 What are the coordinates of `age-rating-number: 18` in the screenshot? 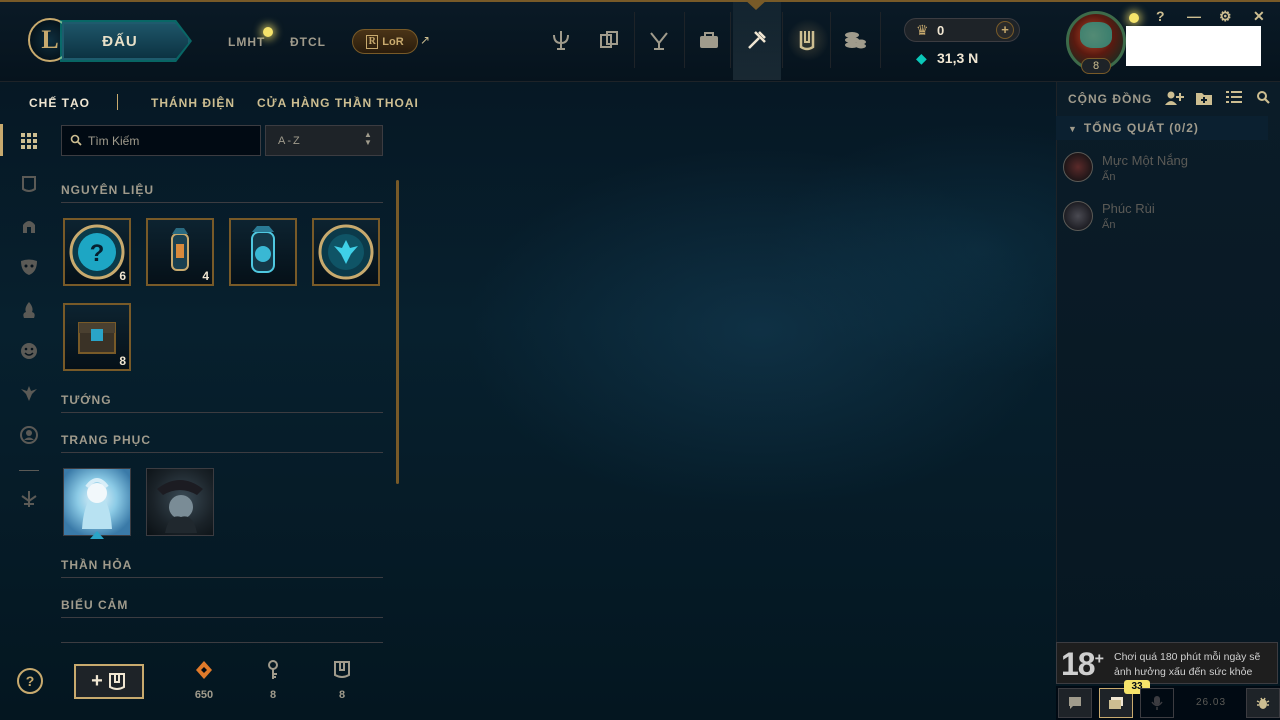 It's located at (1078, 664).